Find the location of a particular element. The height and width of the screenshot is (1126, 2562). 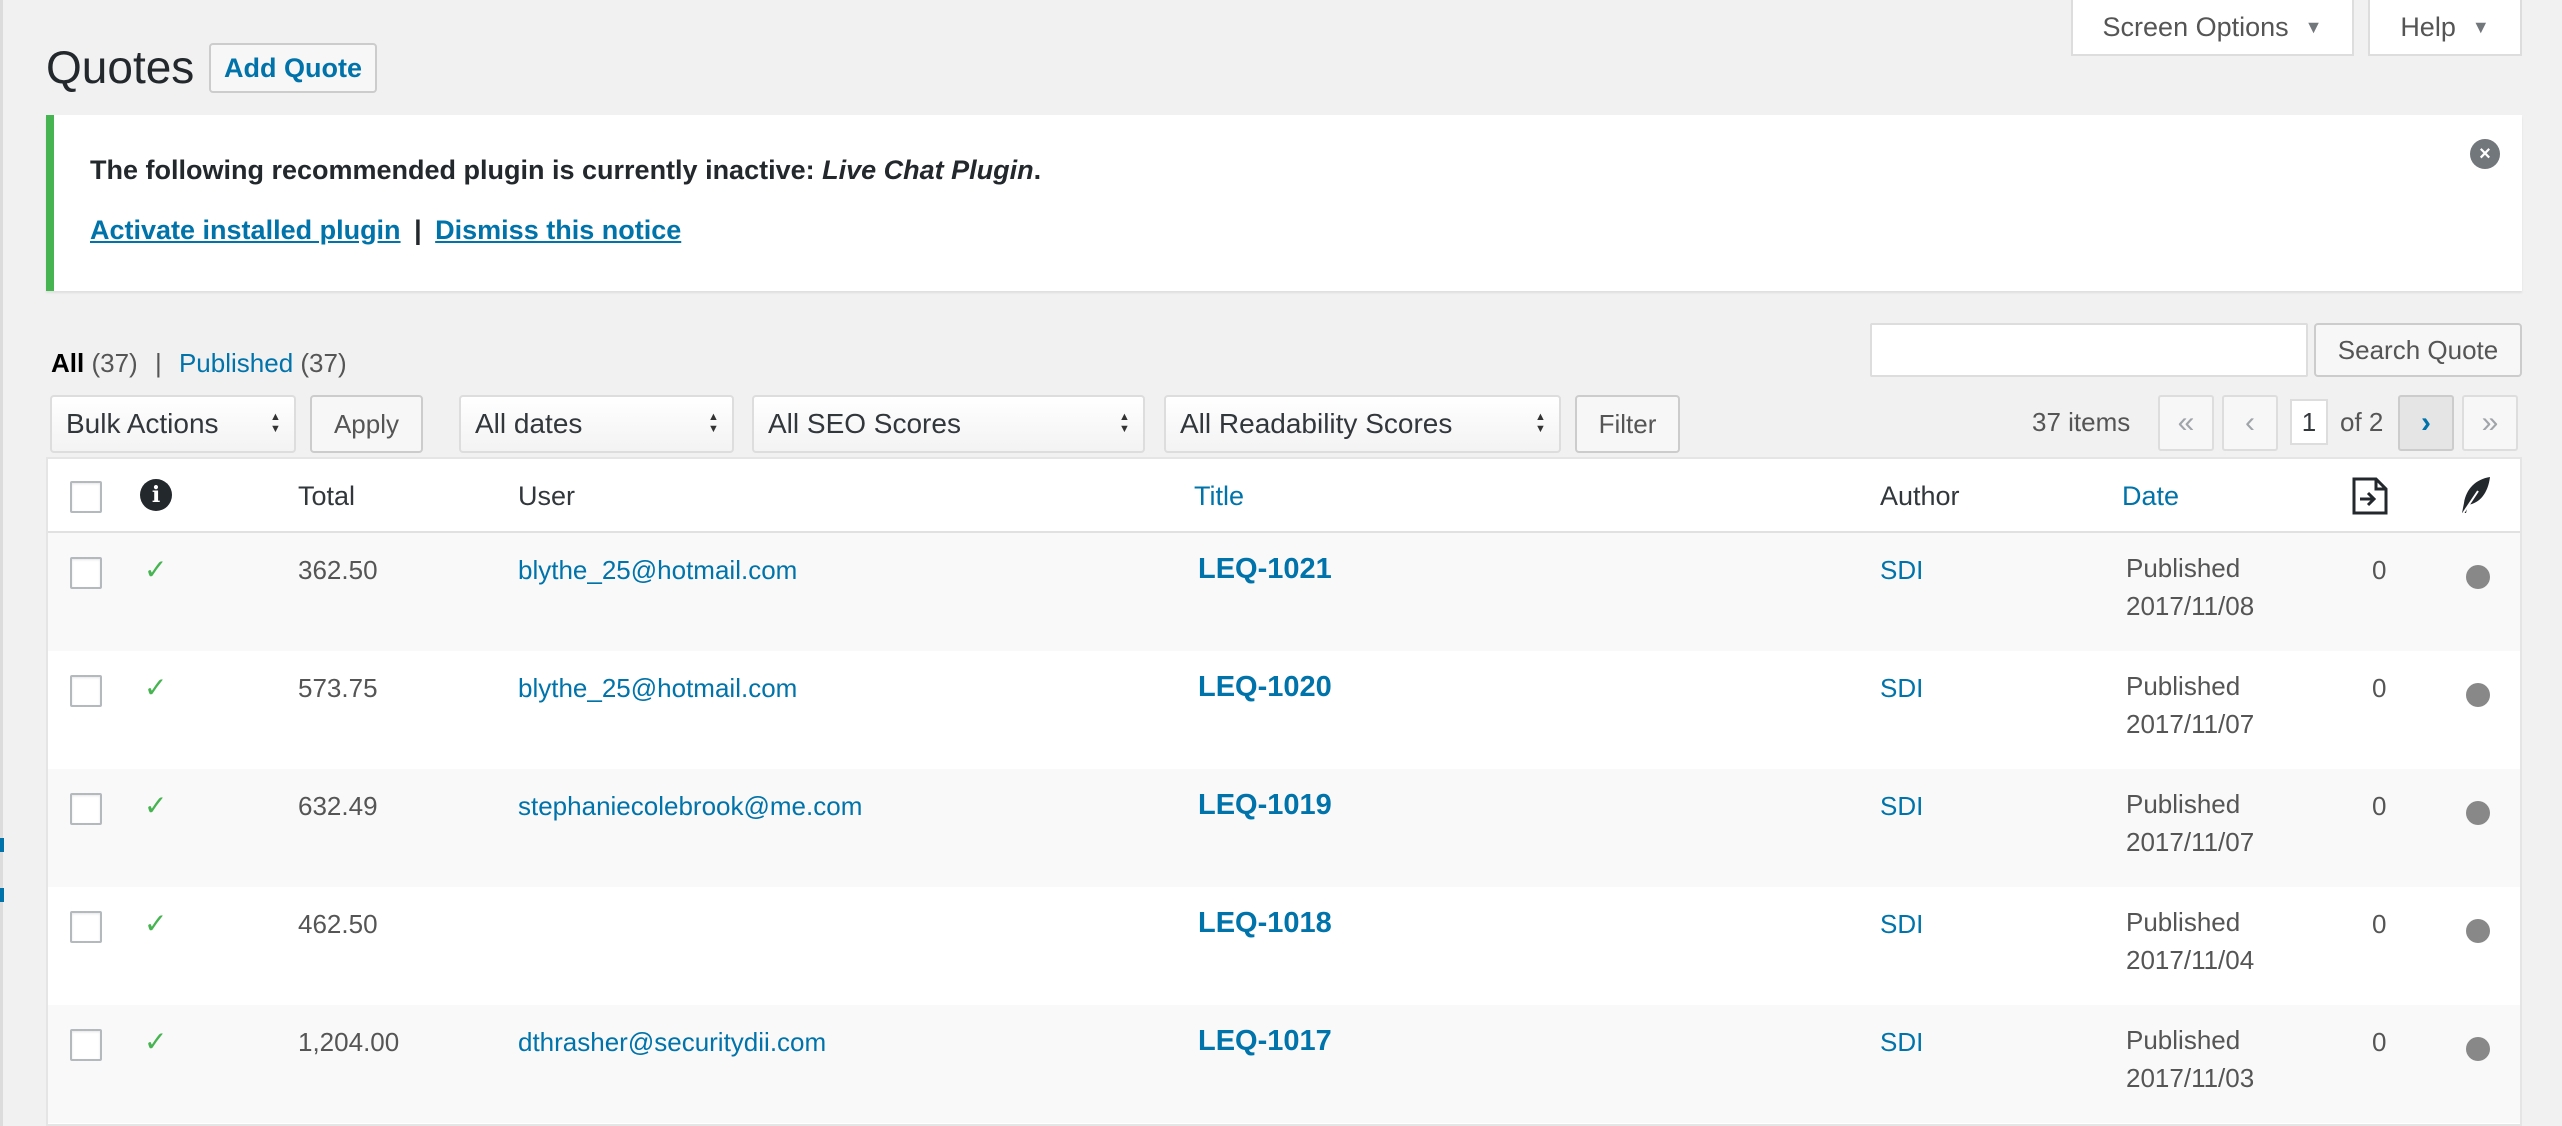

row-title-link: LEQ-1017 is located at coordinates (1265, 1041).